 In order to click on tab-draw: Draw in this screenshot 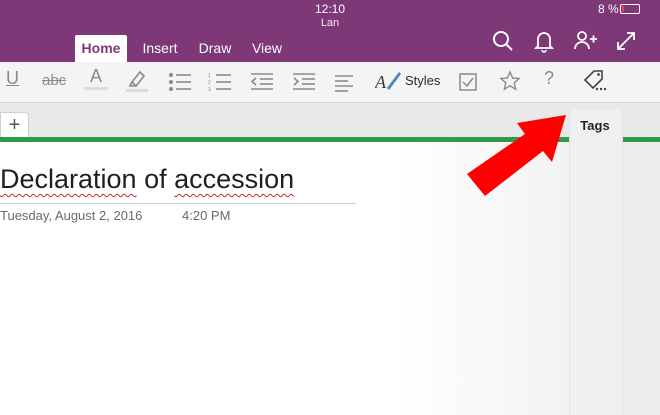, I will do `click(215, 48)`.